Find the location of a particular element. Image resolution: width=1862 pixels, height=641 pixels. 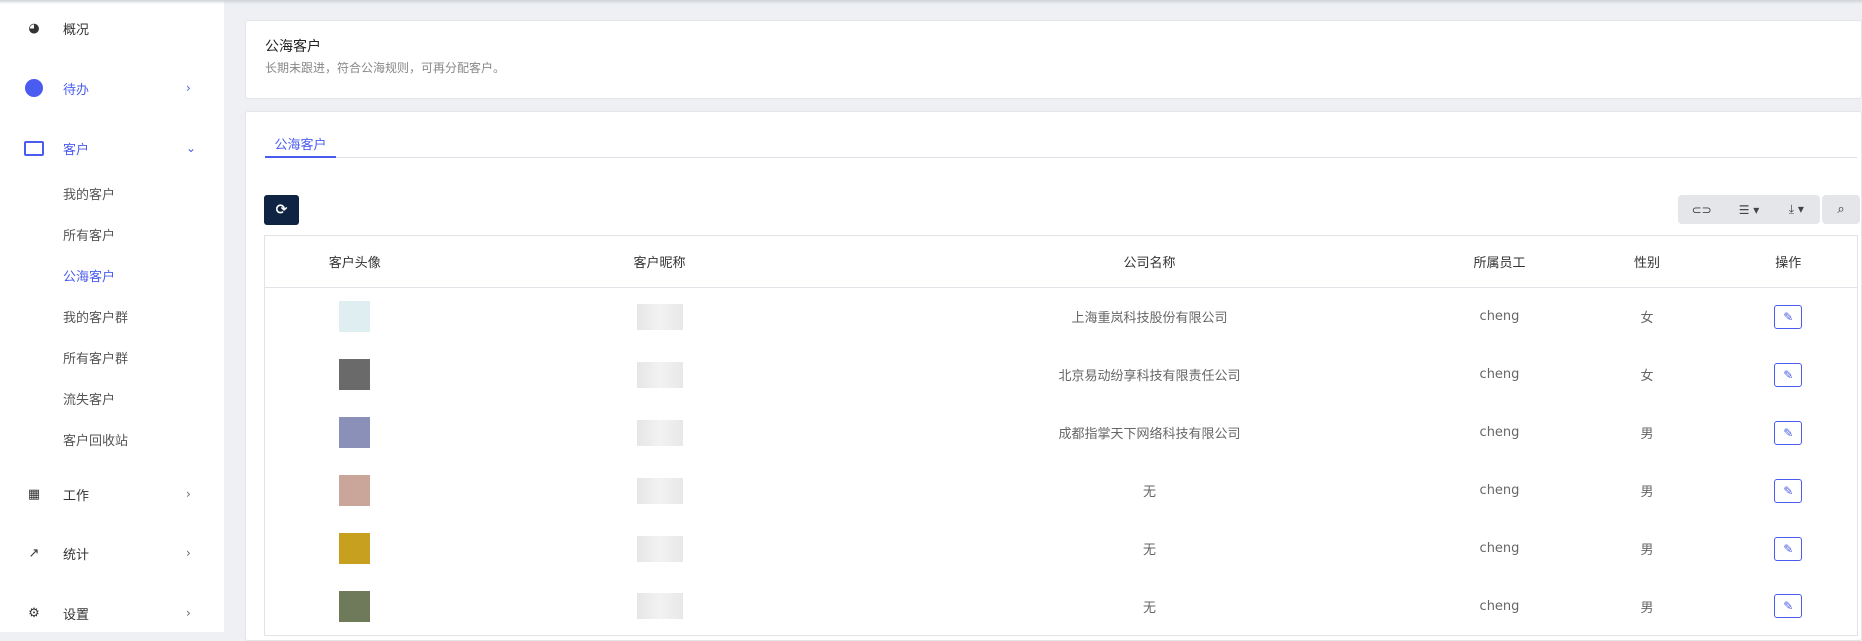

sidebar-sub-all-groups: 所有客户群 is located at coordinates (95, 357).